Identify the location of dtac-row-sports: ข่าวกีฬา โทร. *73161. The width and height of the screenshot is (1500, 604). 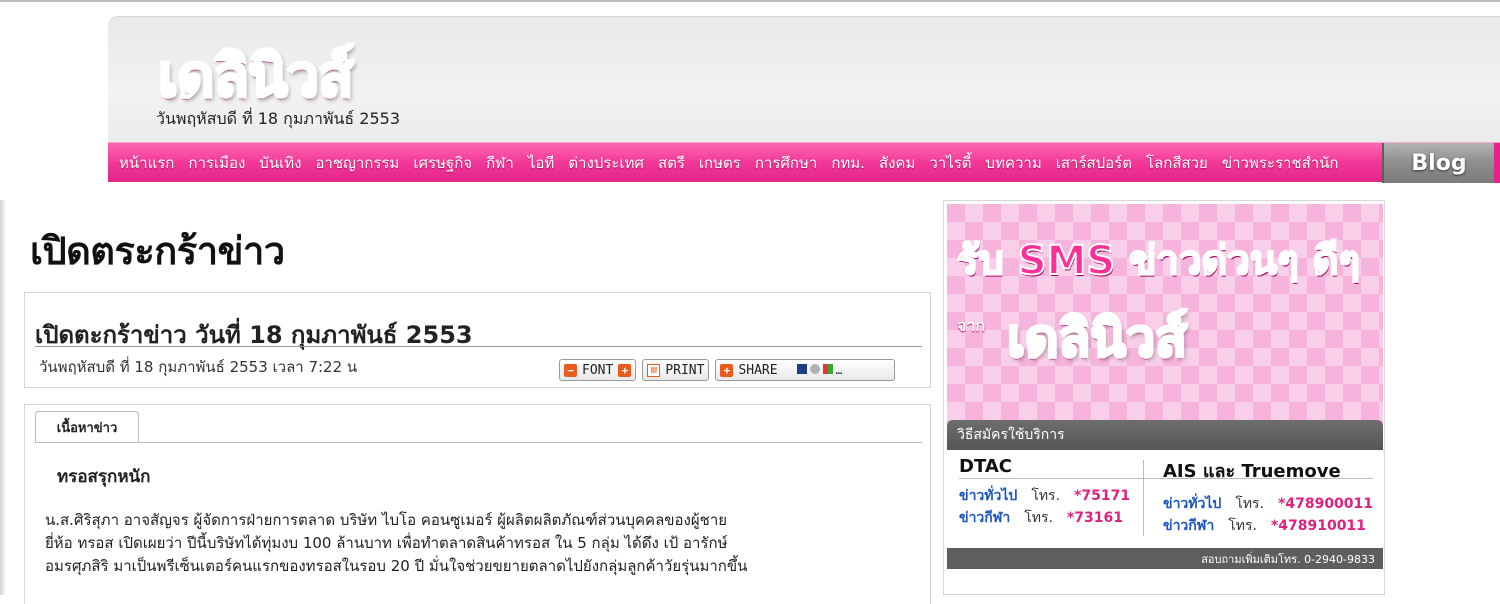
(1044, 518).